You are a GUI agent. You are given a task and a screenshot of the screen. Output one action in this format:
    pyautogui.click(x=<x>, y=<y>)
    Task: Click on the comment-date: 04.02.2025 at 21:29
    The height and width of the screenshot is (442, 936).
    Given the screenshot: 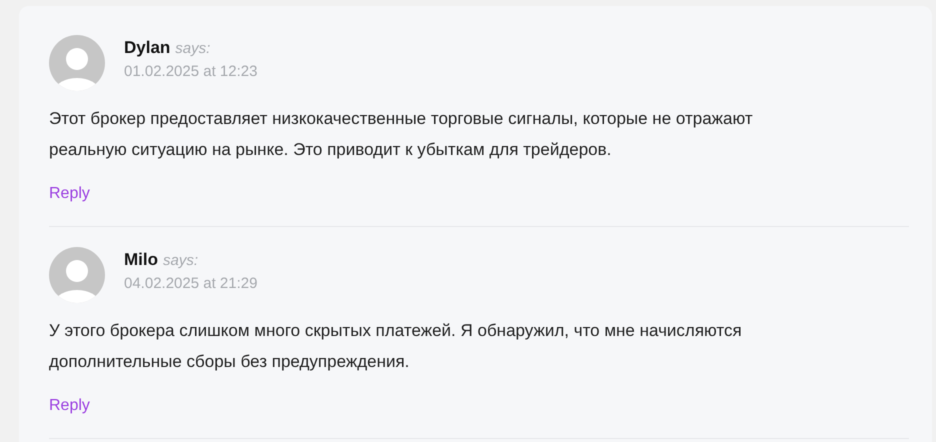 What is the action you would take?
    pyautogui.click(x=191, y=284)
    